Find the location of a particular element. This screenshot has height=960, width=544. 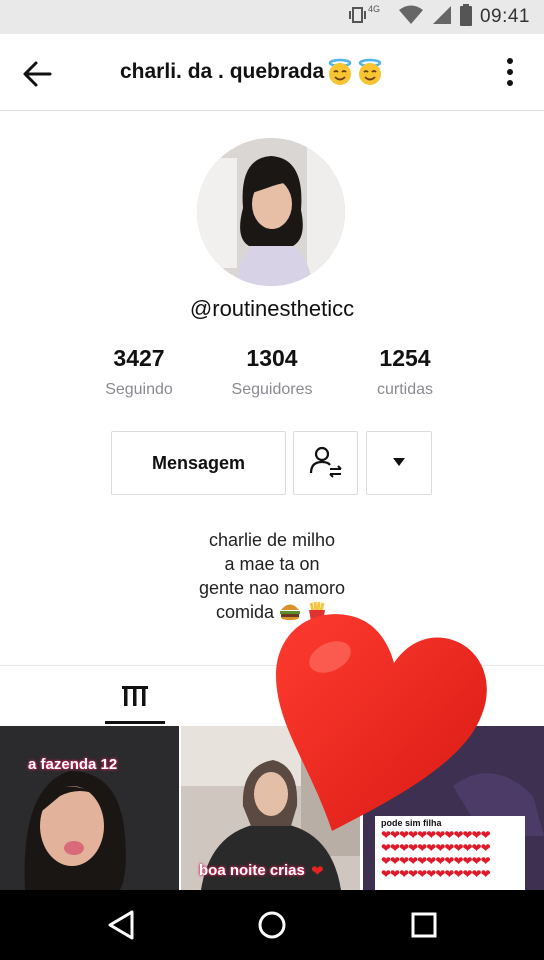

status-icons: 4G 09:41 is located at coordinates (439, 17).